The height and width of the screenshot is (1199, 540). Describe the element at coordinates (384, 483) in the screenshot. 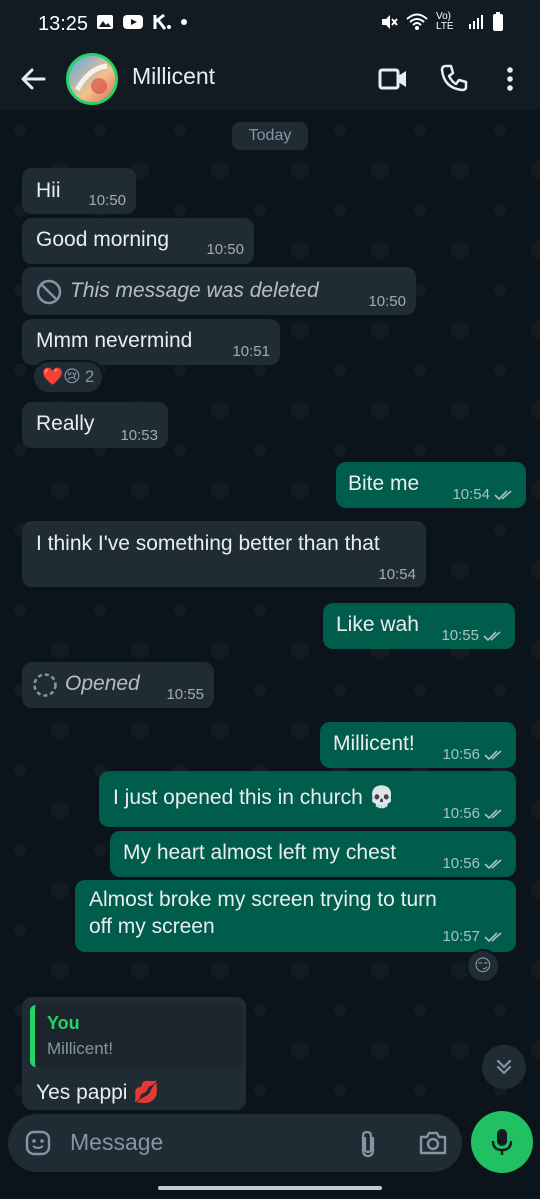

I see `message-text: Bite me` at that location.